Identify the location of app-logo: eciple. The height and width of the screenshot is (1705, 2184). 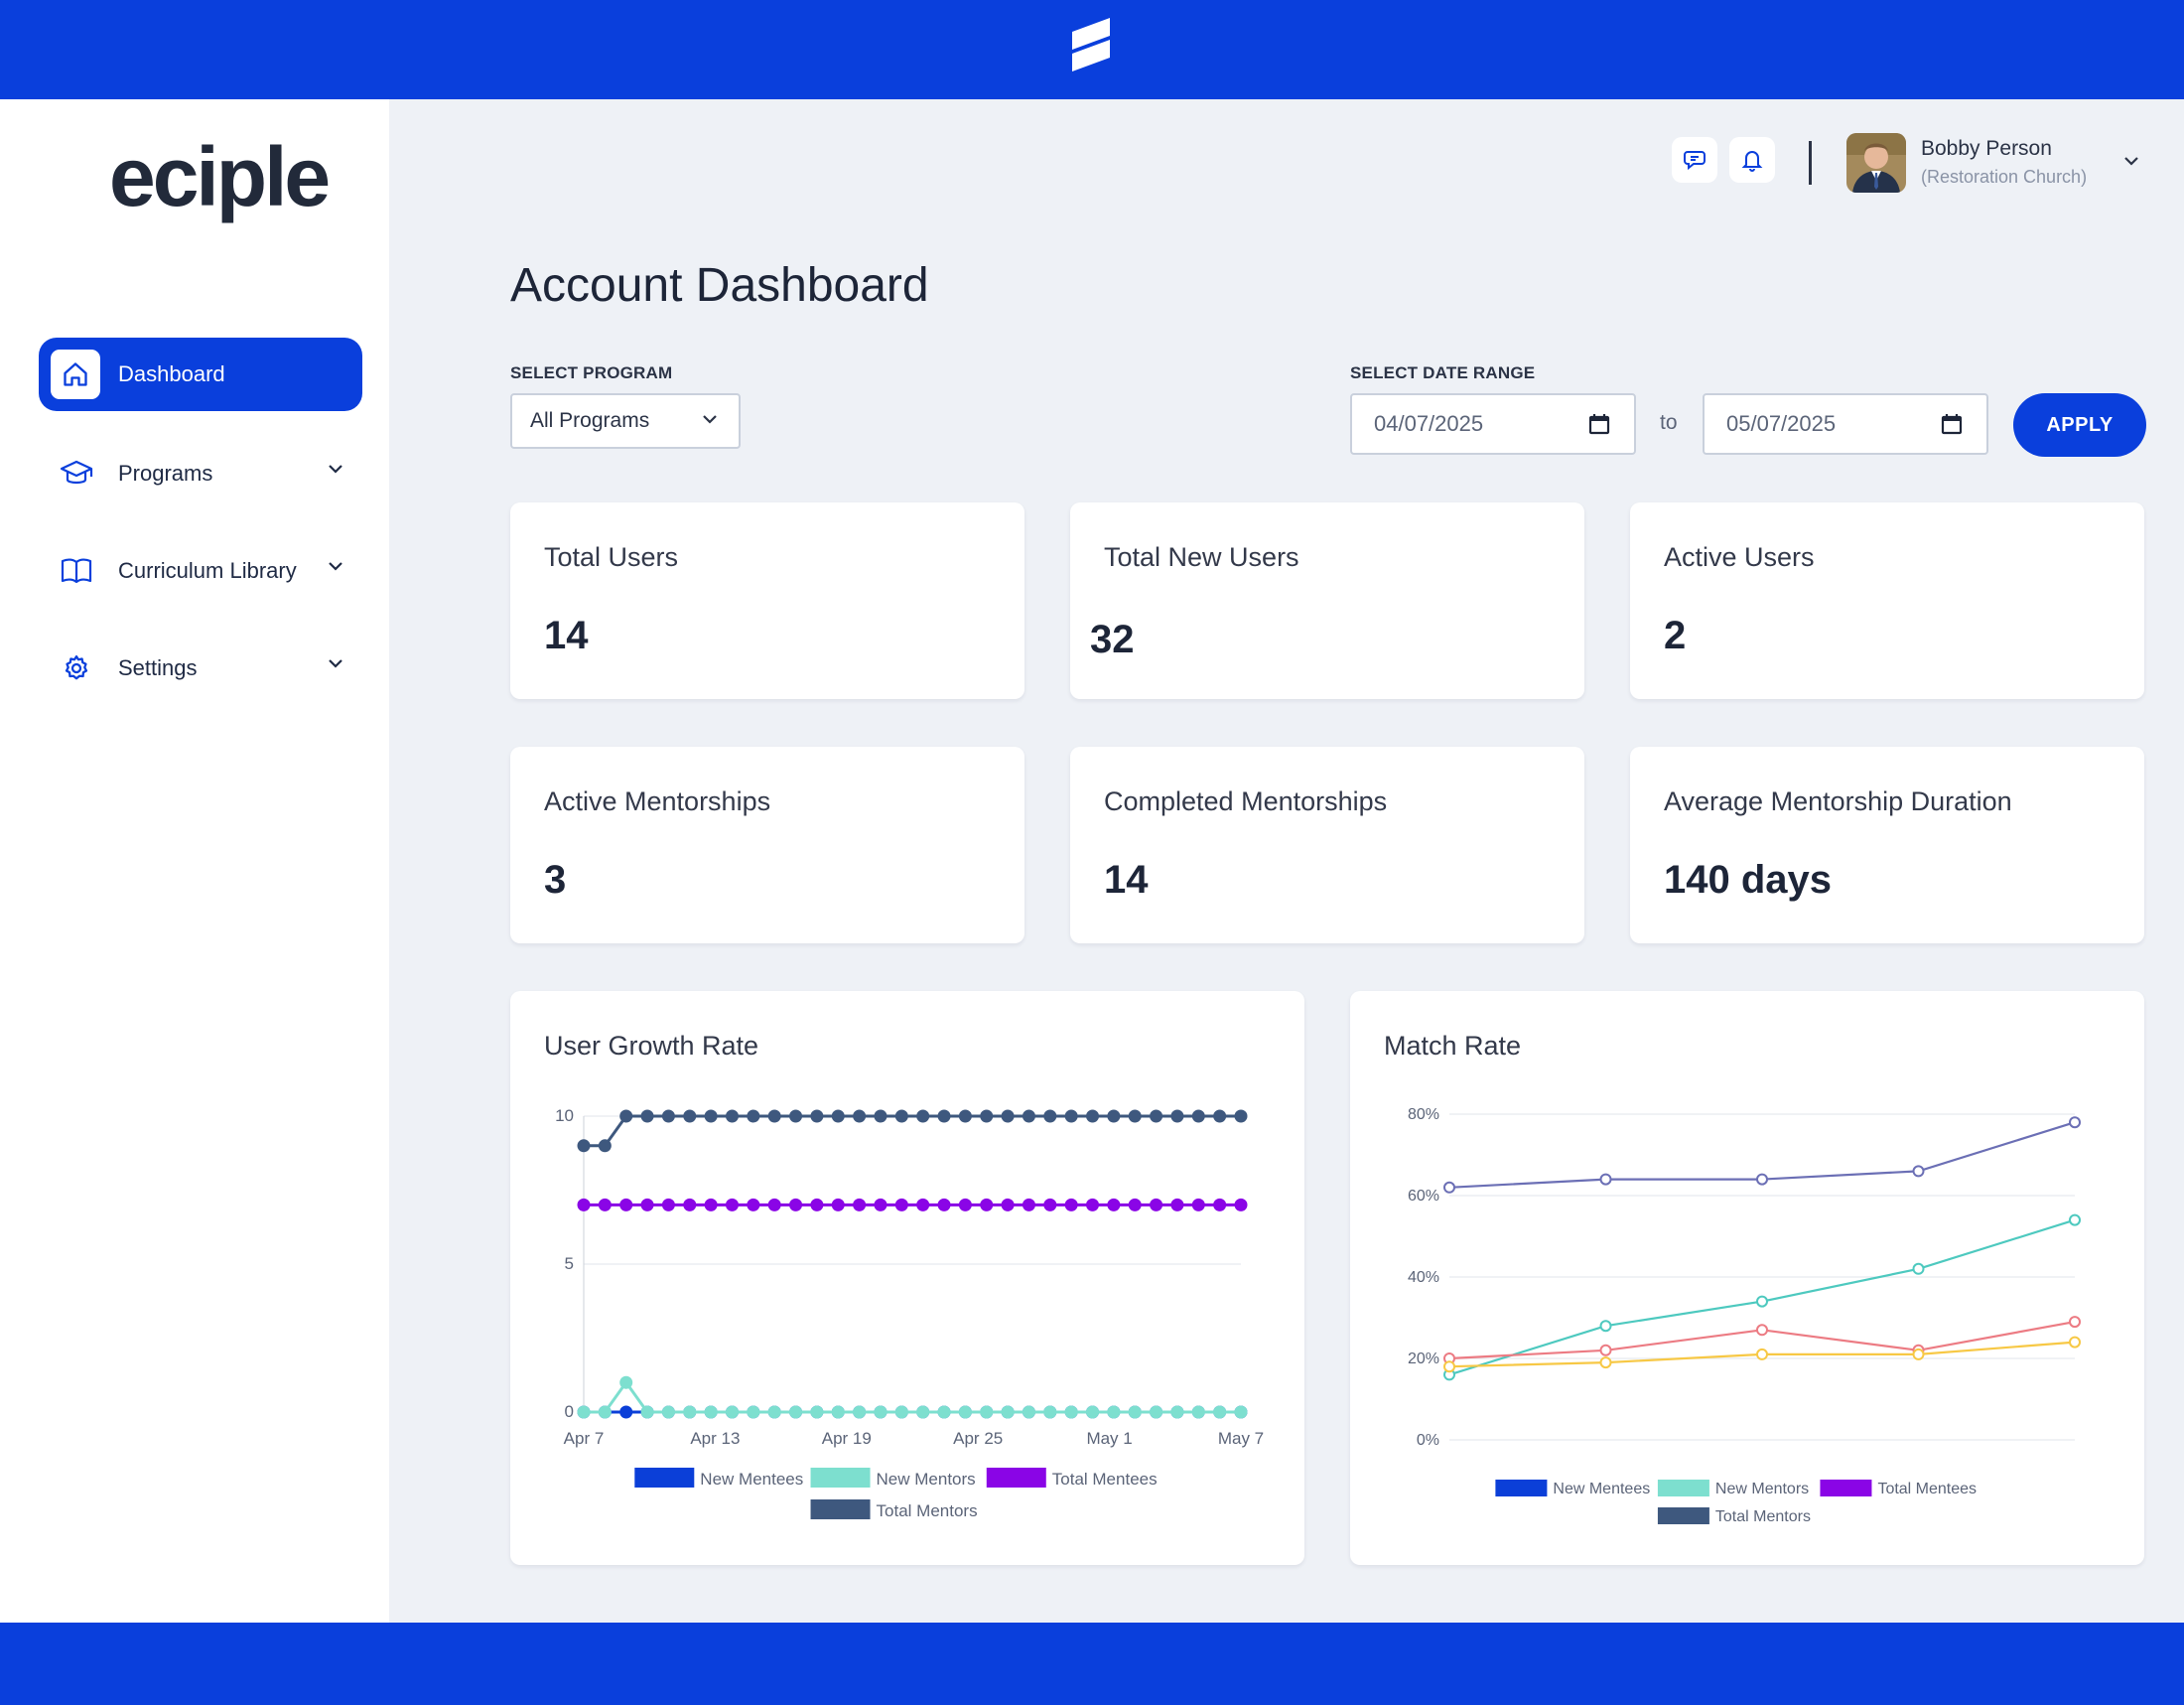
(220, 177).